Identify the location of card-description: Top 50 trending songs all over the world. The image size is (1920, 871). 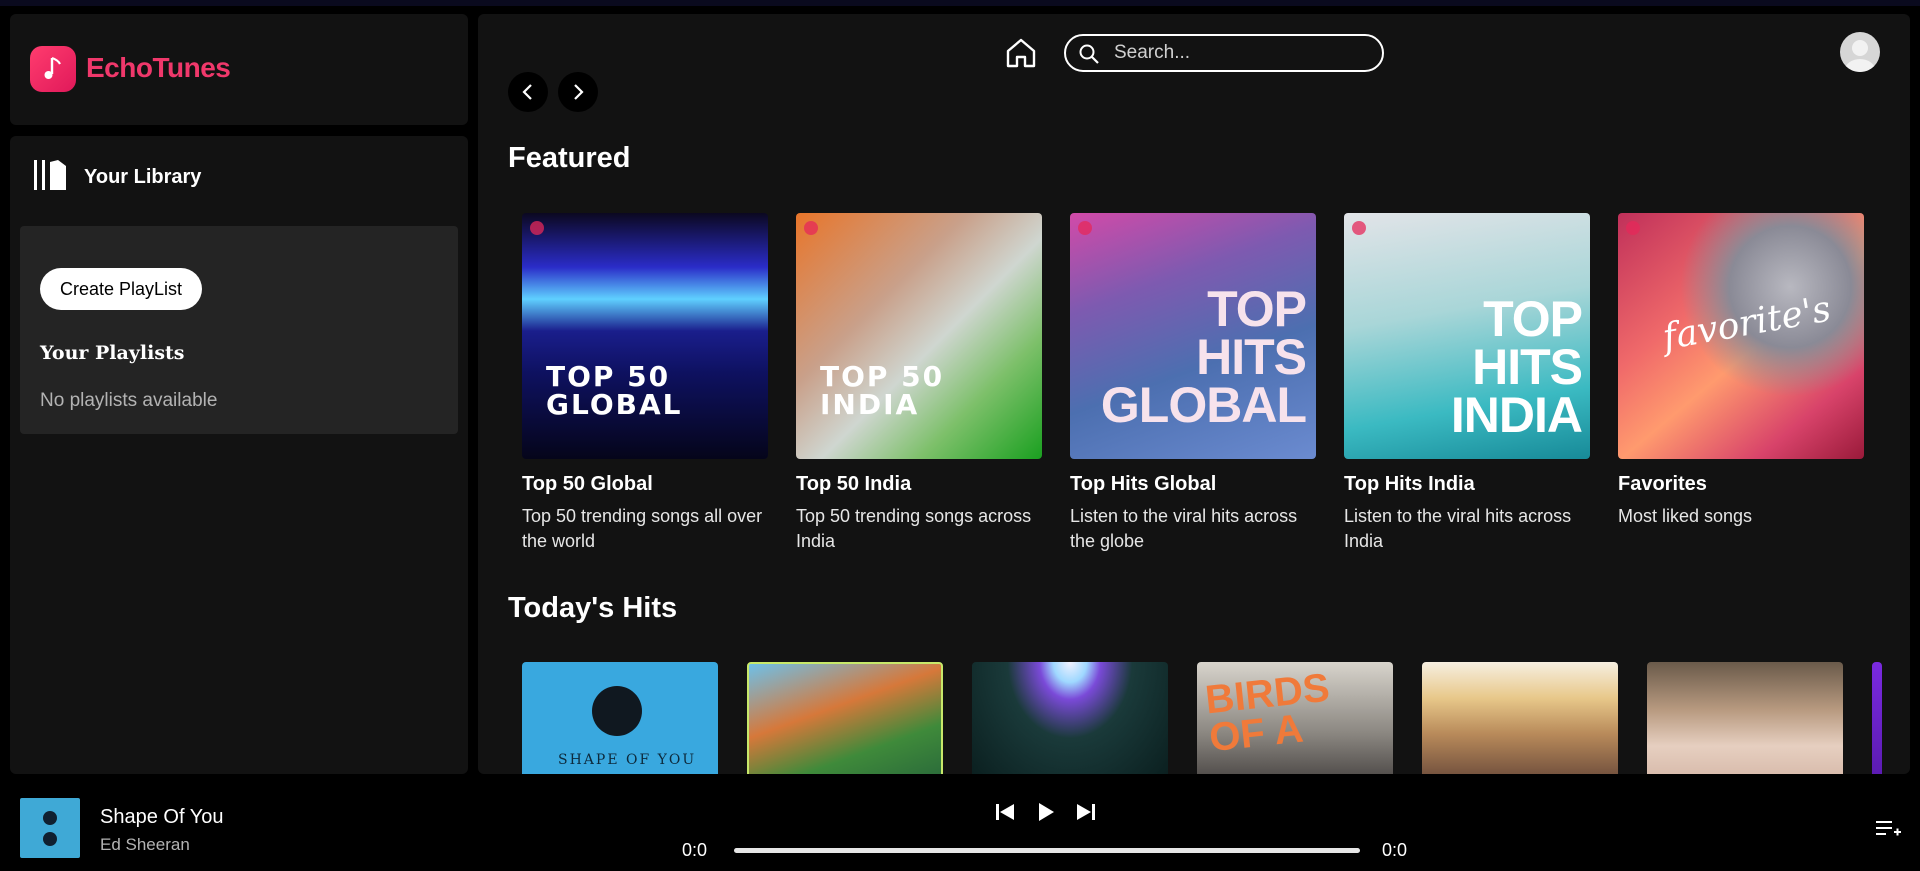
(642, 528).